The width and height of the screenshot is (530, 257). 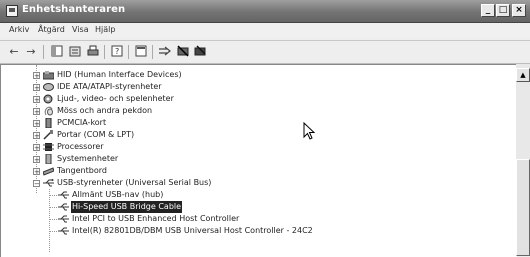 What do you see at coordinates (183, 51) in the screenshot?
I see `disable-device-icon` at bounding box center [183, 51].